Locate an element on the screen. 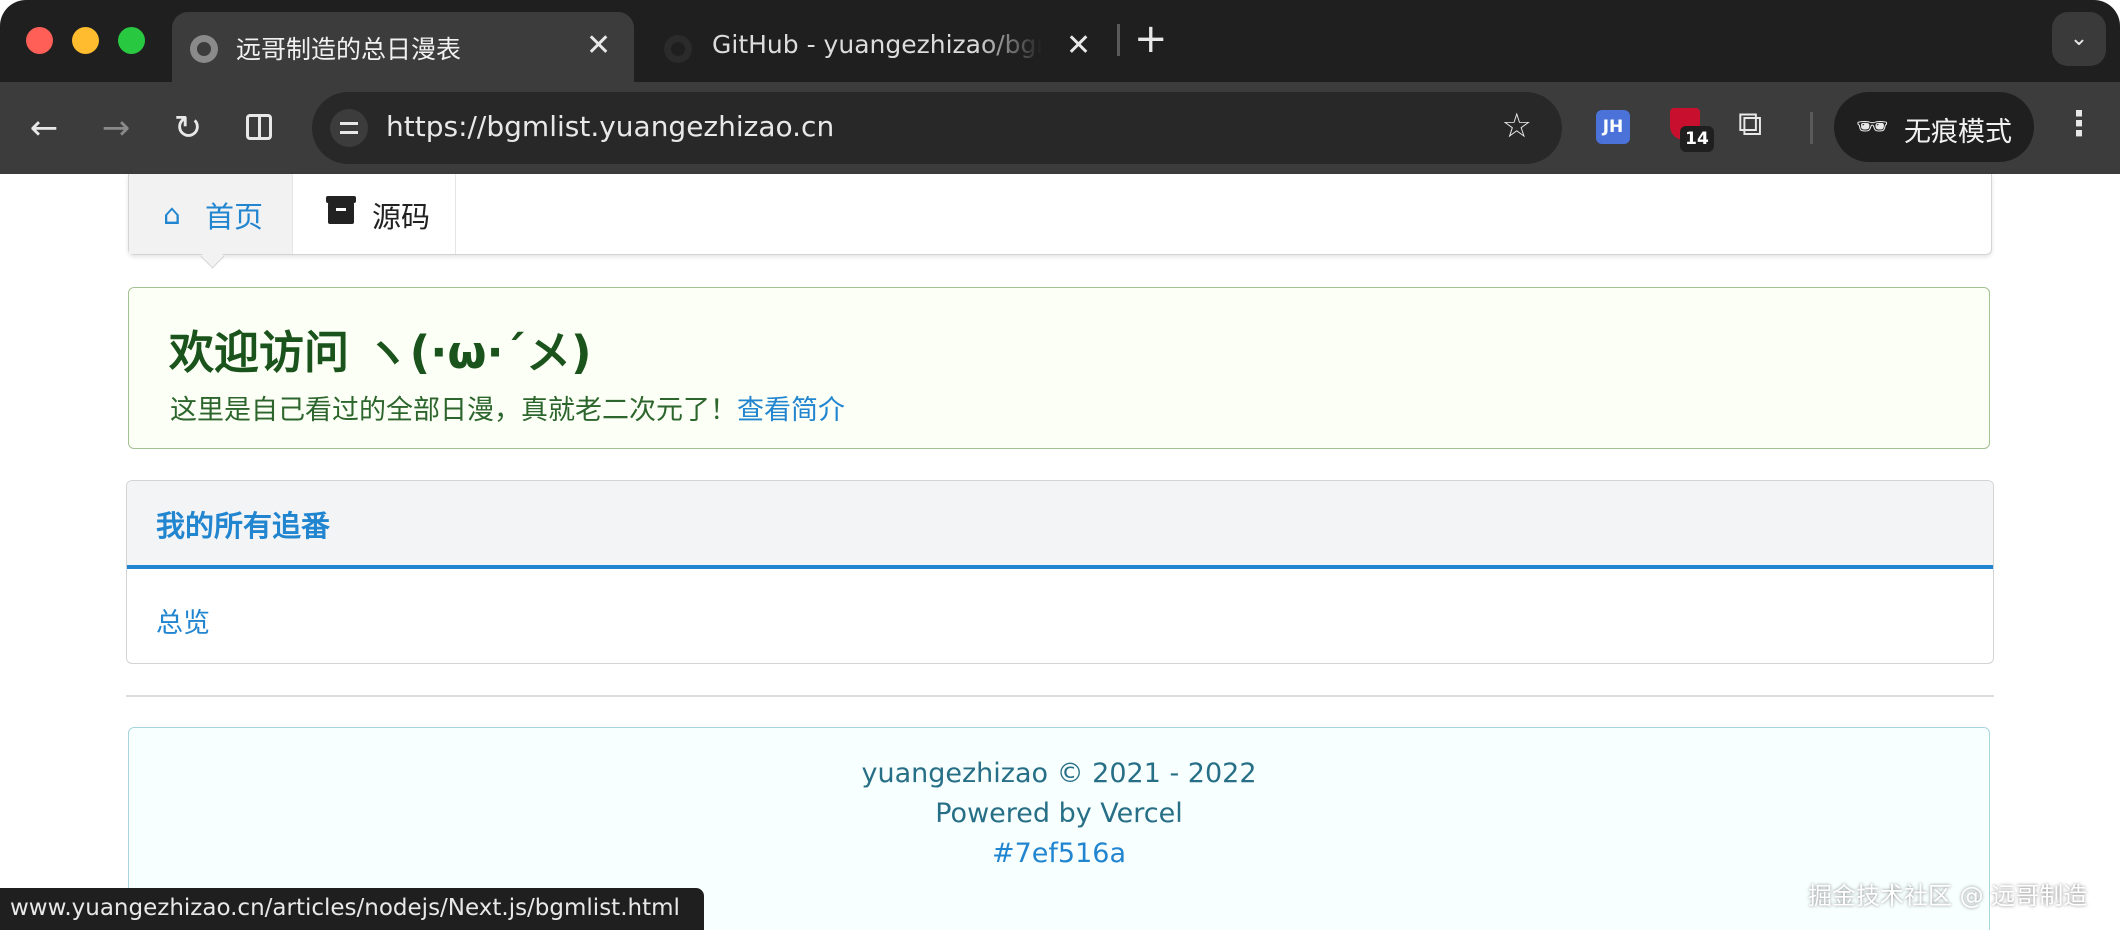  menu-item-label: 首页 is located at coordinates (234, 217).